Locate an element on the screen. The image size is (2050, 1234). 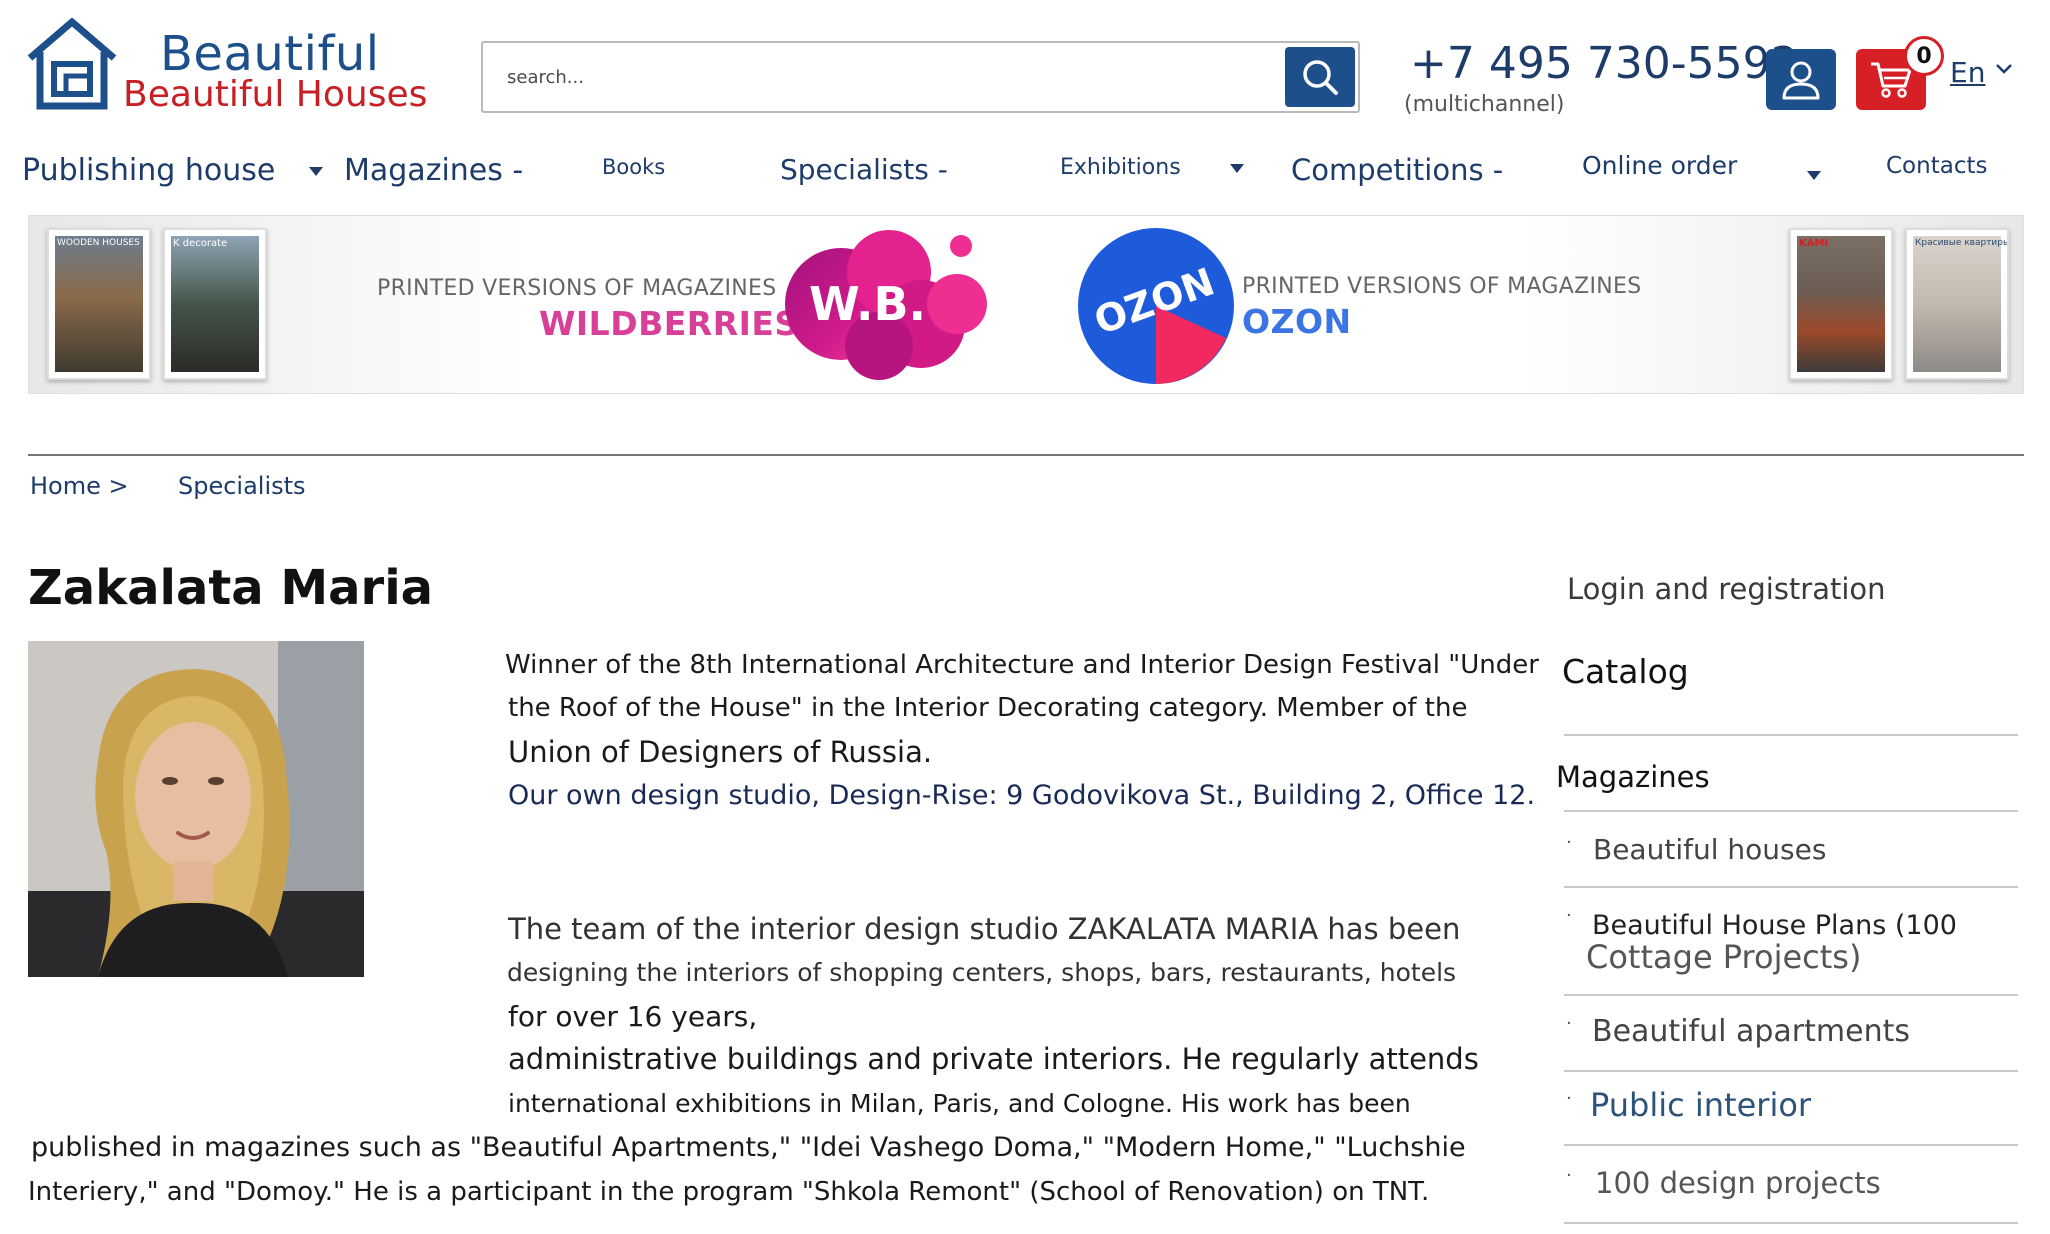
nav-publishing-house: Publishing house is located at coordinates (172, 170).